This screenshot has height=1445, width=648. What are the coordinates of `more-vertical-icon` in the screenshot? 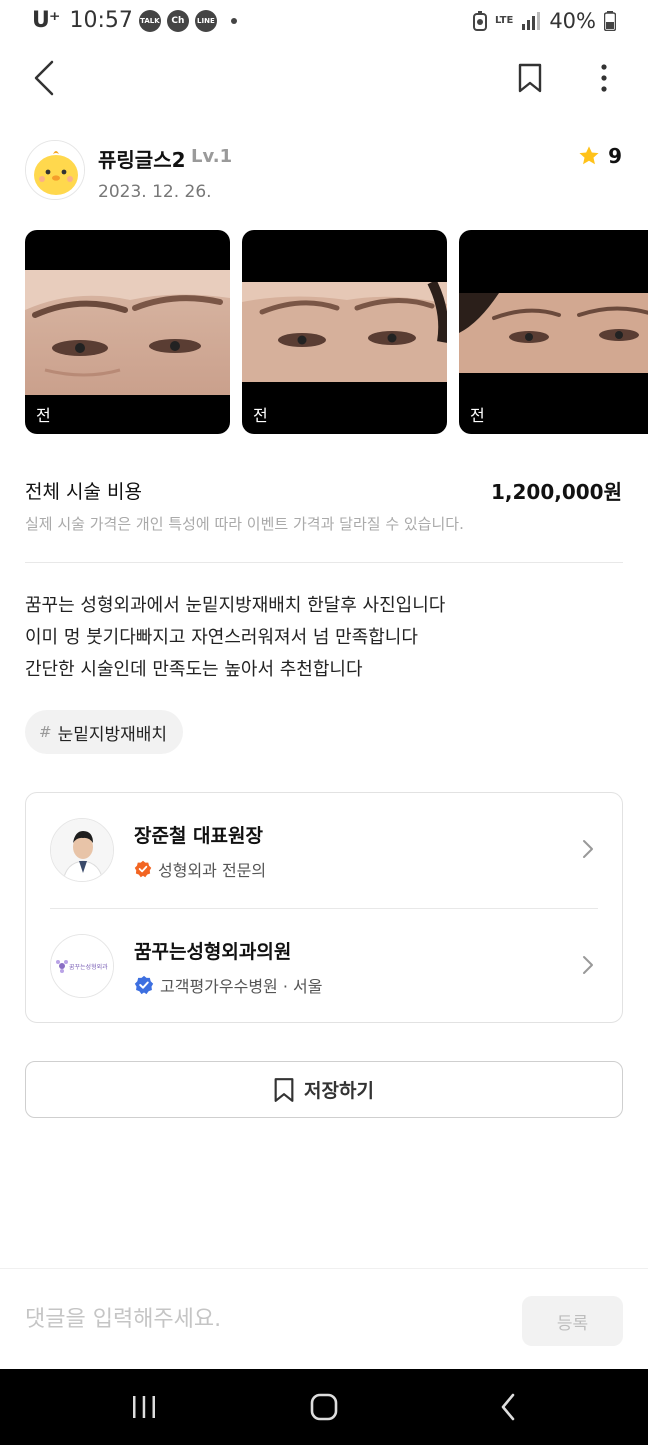 It's located at (604, 78).